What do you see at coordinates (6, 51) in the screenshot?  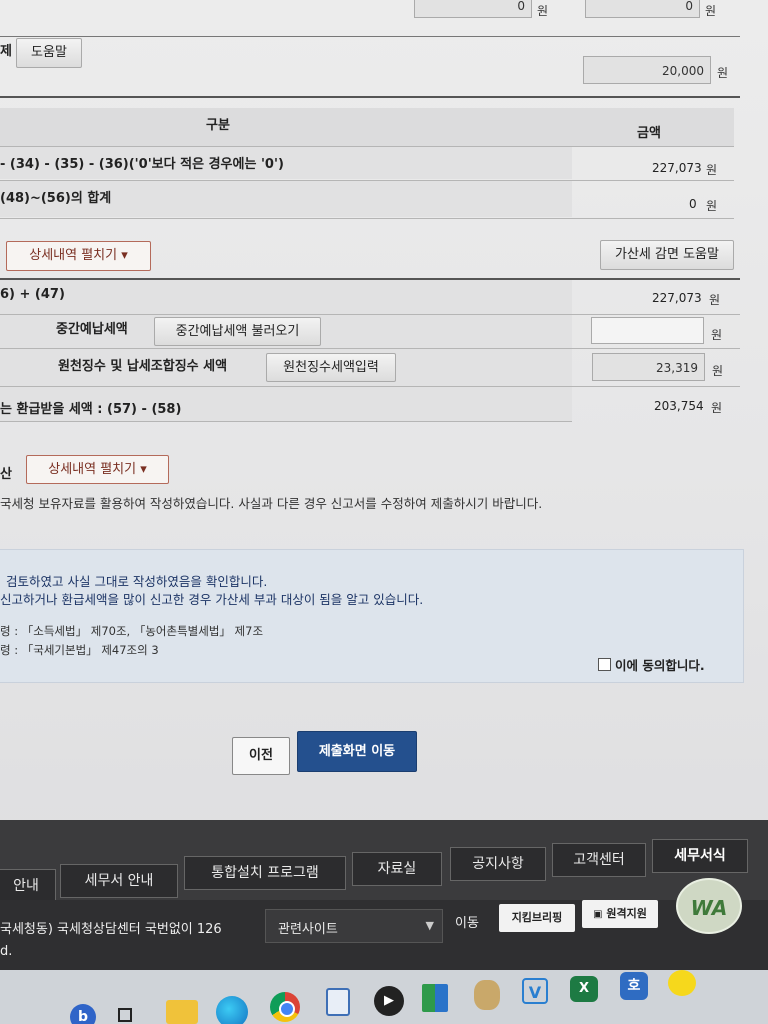 I see `help-row-label: 제` at bounding box center [6, 51].